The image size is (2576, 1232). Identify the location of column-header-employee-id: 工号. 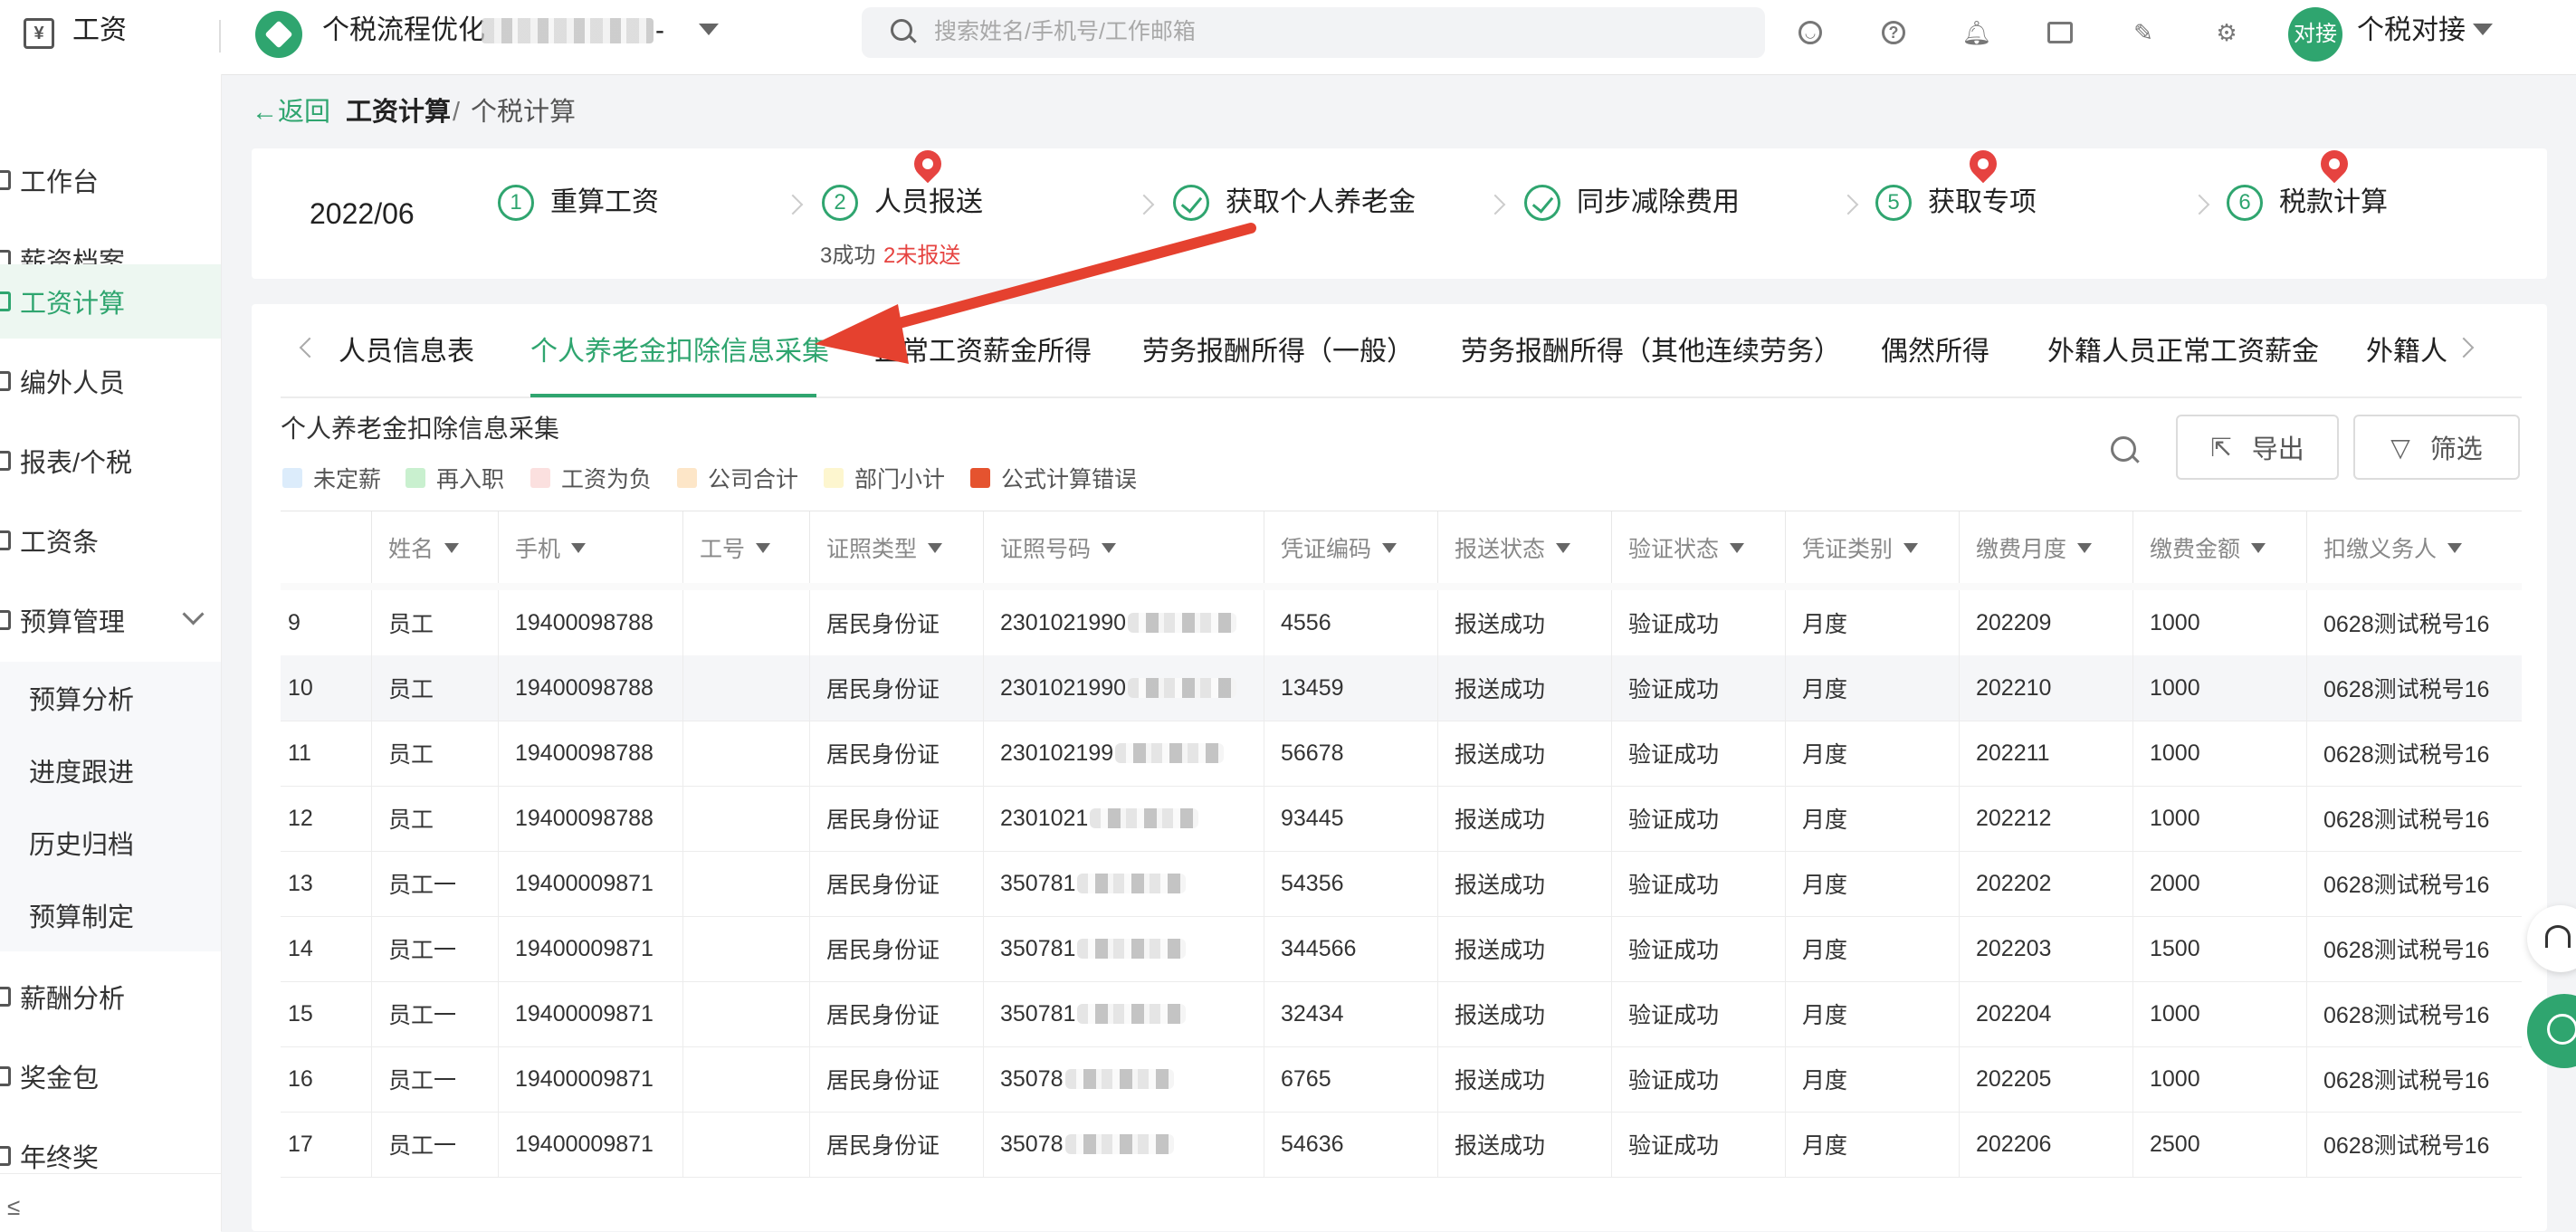
(746, 547).